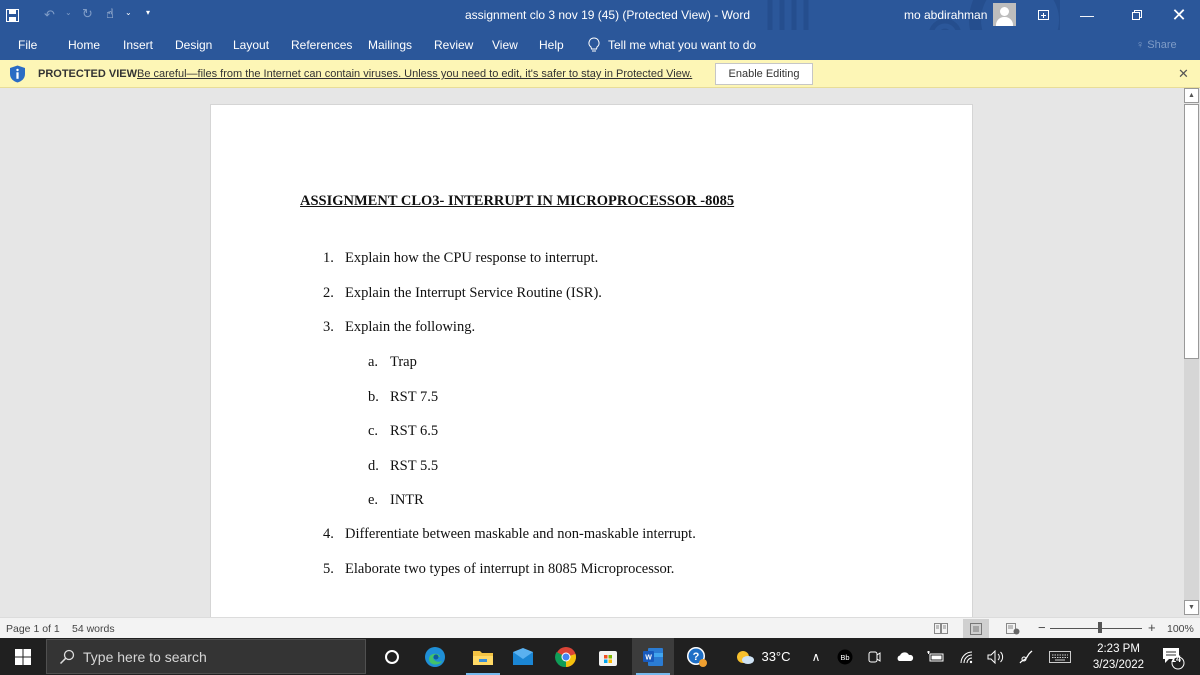 The width and height of the screenshot is (1200, 675). What do you see at coordinates (33, 629) in the screenshot?
I see `page-count: Page 1 of 1` at bounding box center [33, 629].